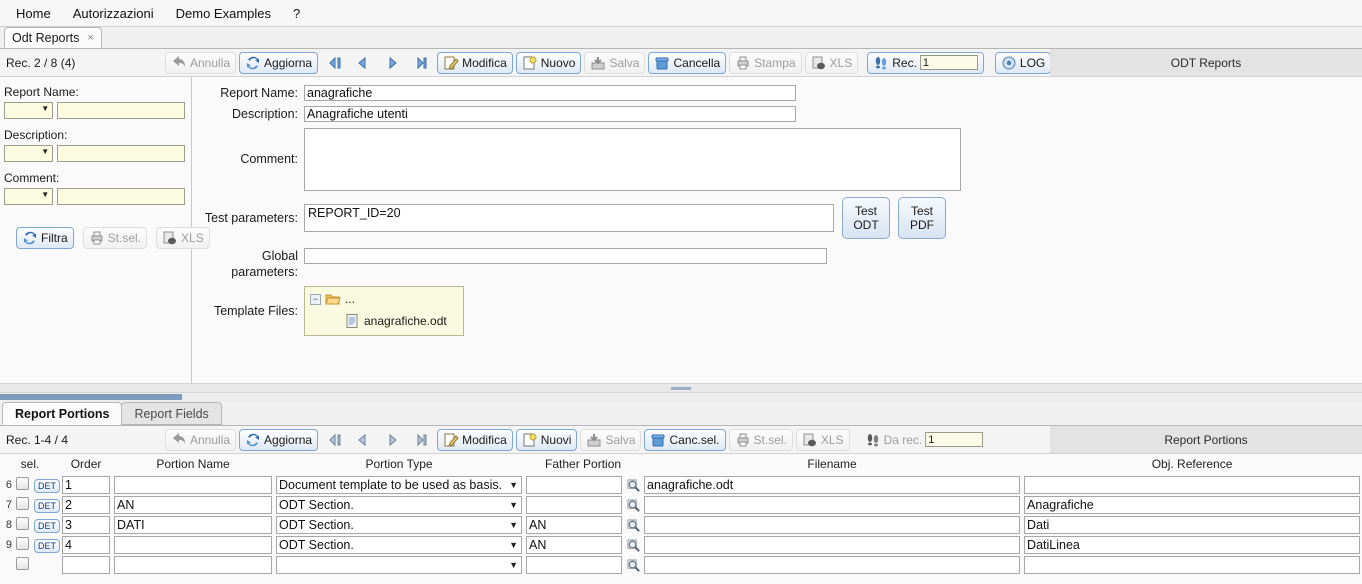 Image resolution: width=1362 pixels, height=584 pixels. What do you see at coordinates (765, 62) in the screenshot?
I see `print-button: Stampa` at bounding box center [765, 62].